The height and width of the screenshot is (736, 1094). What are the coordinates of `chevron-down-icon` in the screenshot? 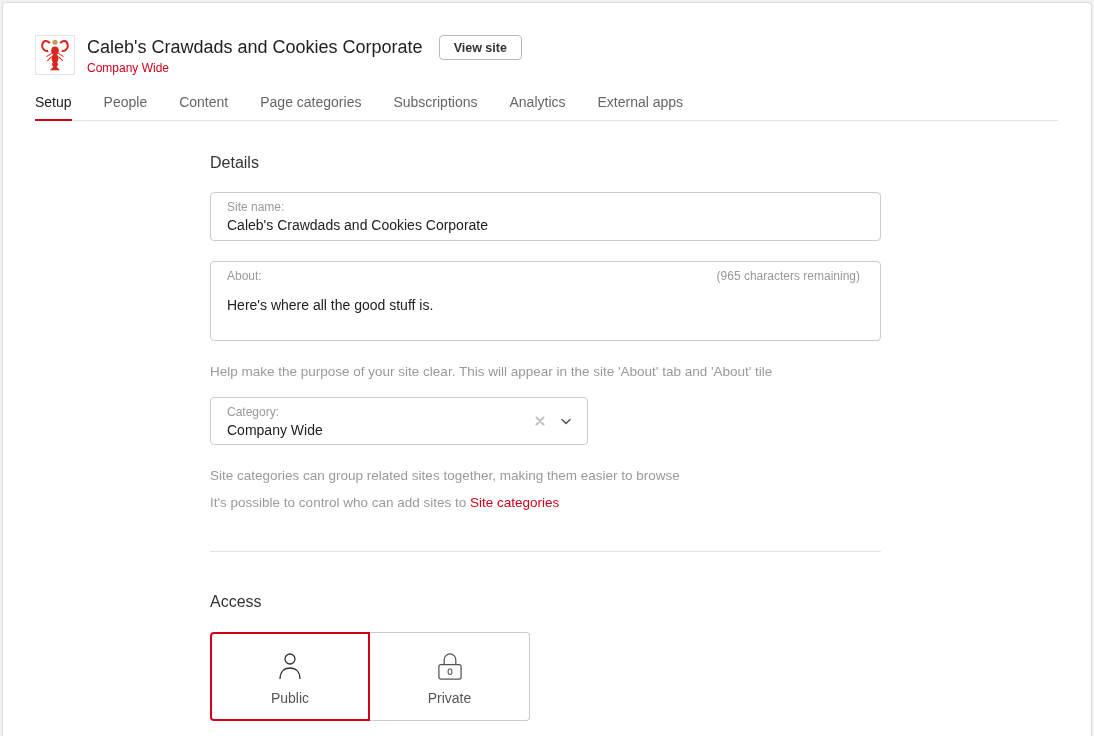 It's located at (566, 421).